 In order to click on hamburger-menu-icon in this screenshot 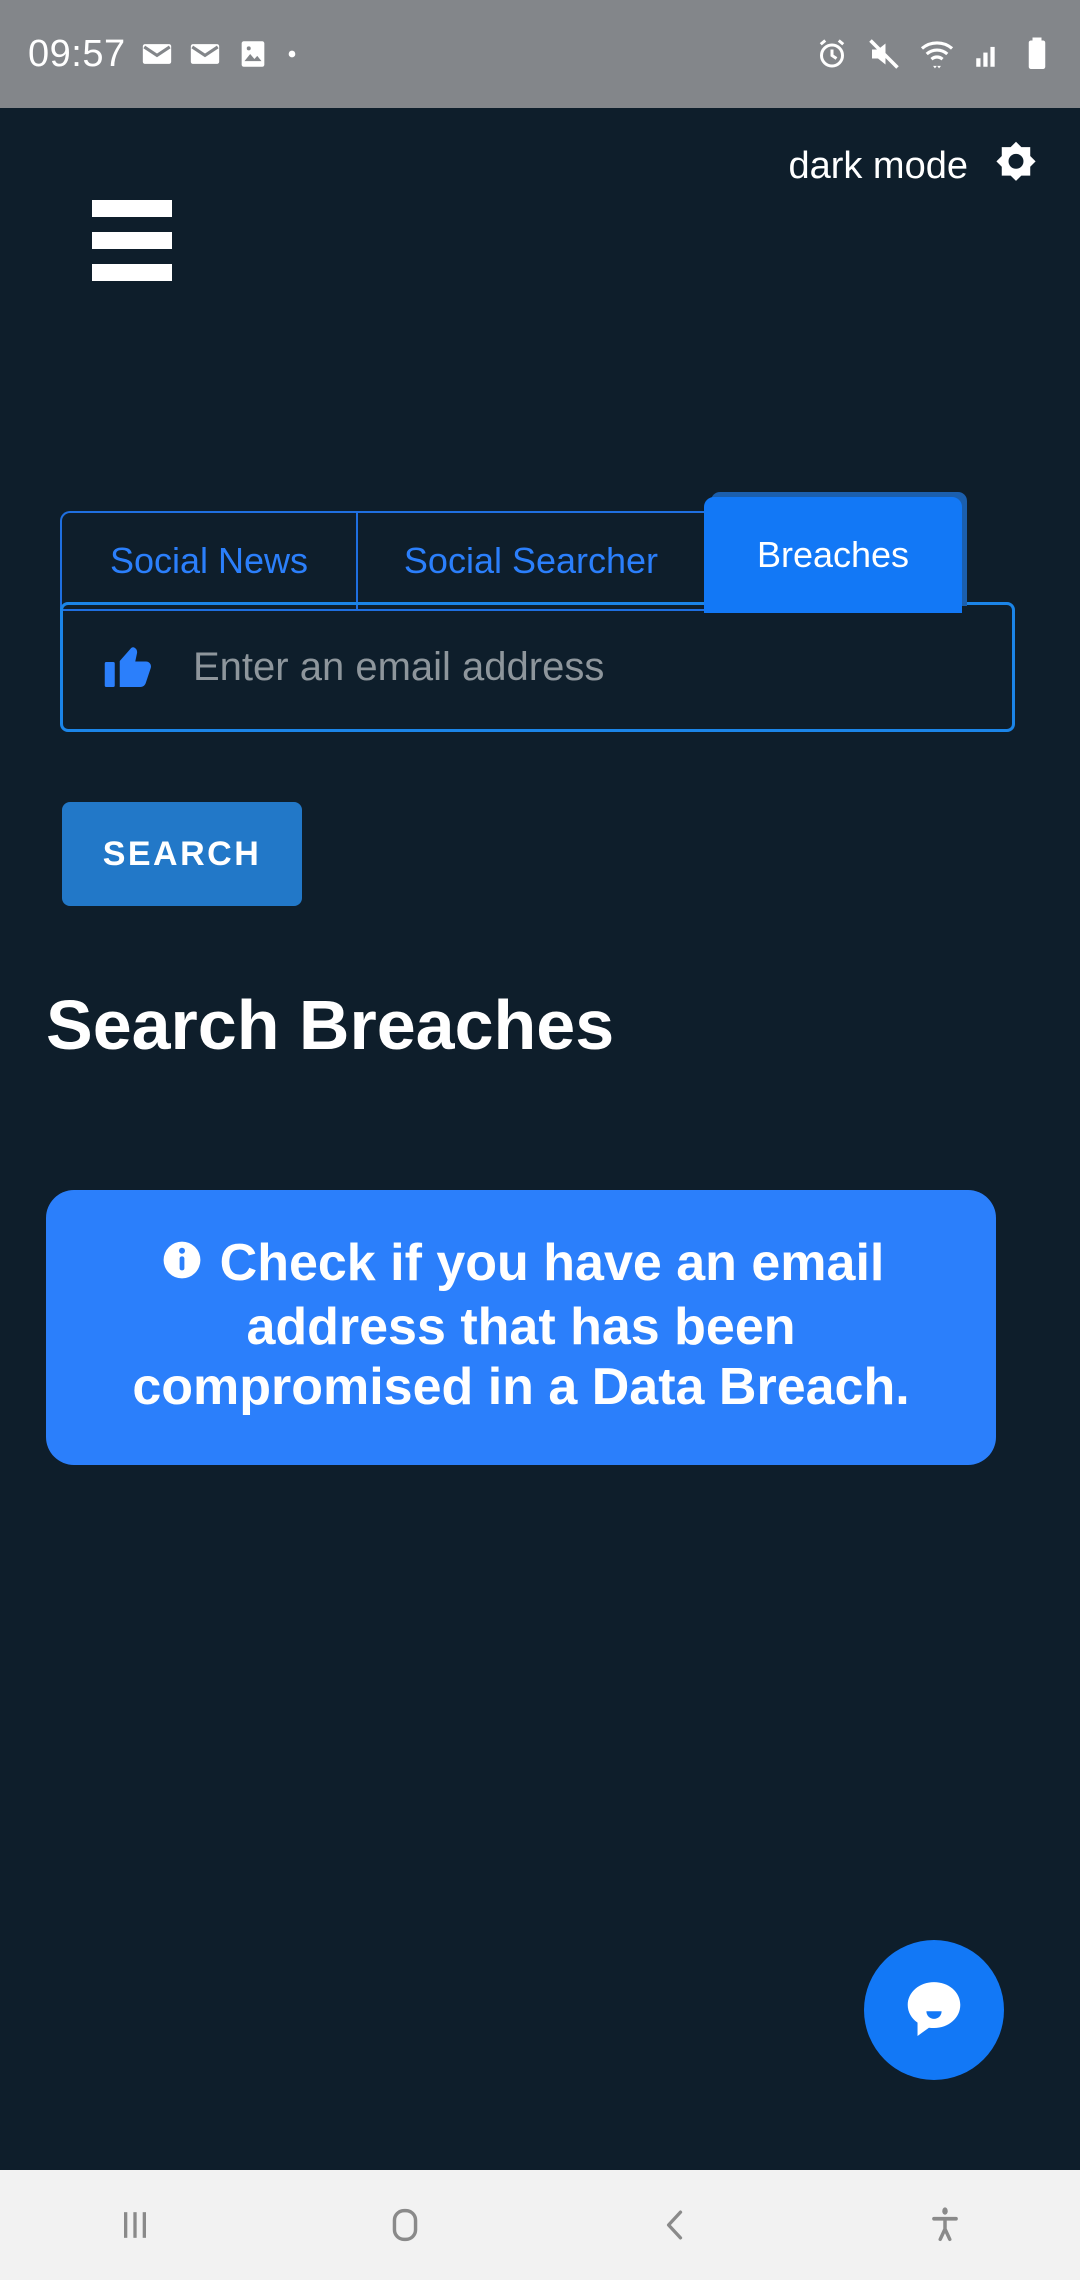, I will do `click(132, 240)`.